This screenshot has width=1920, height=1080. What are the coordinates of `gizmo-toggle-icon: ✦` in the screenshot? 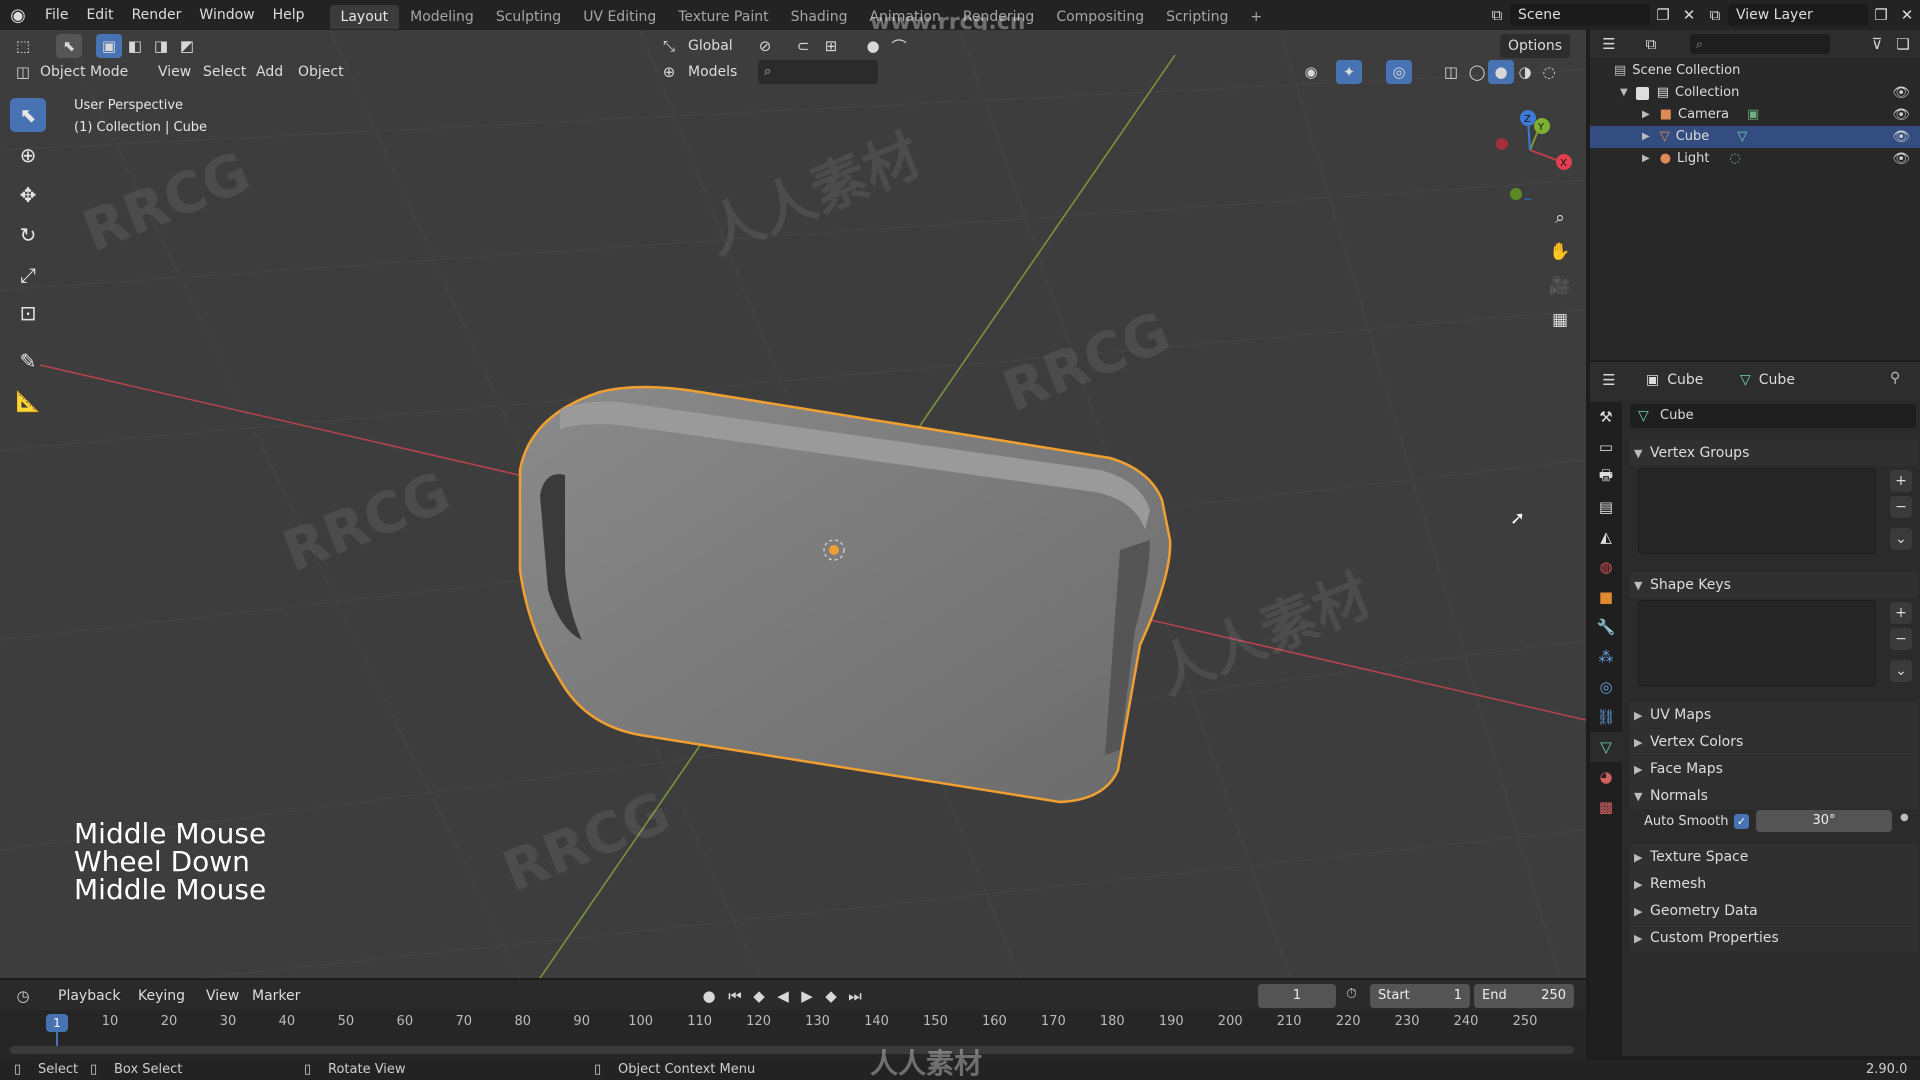 It's located at (1349, 72).